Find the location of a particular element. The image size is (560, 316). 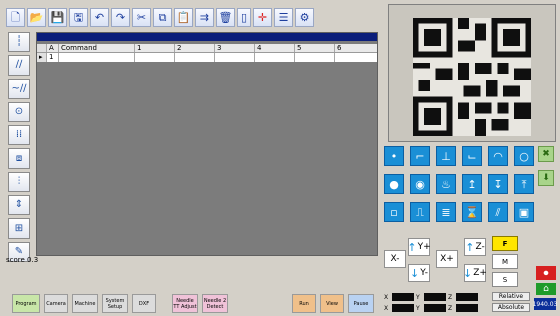

program-button: Program is located at coordinates (26, 303).